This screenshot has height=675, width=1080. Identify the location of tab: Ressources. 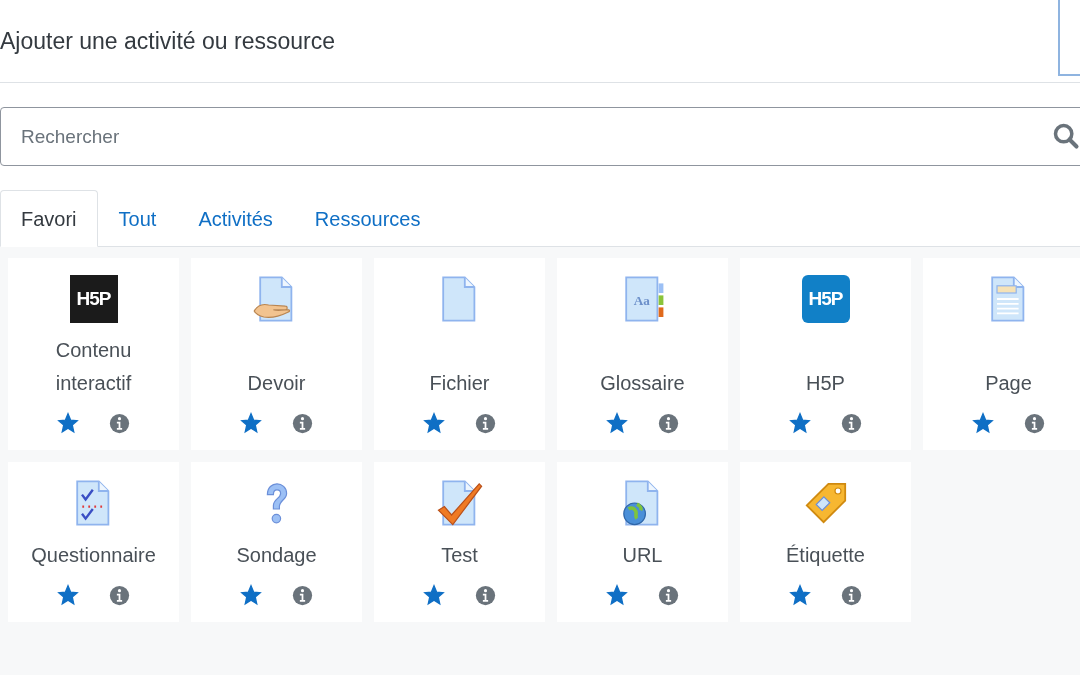
(367, 218).